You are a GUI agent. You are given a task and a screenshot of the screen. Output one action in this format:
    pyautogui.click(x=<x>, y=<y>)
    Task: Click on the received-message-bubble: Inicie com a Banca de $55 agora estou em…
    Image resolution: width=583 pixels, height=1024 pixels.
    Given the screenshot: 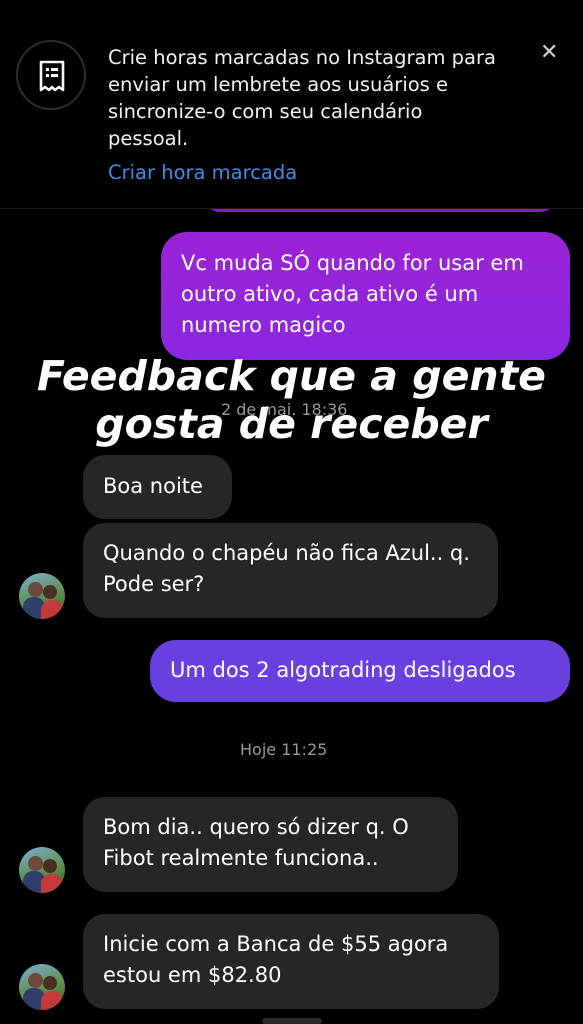 What is the action you would take?
    pyautogui.click(x=291, y=961)
    